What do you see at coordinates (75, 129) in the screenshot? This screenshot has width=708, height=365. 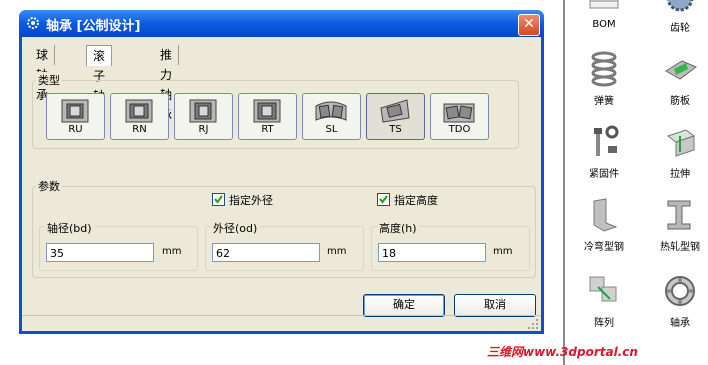 I see `type-label: RU` at bounding box center [75, 129].